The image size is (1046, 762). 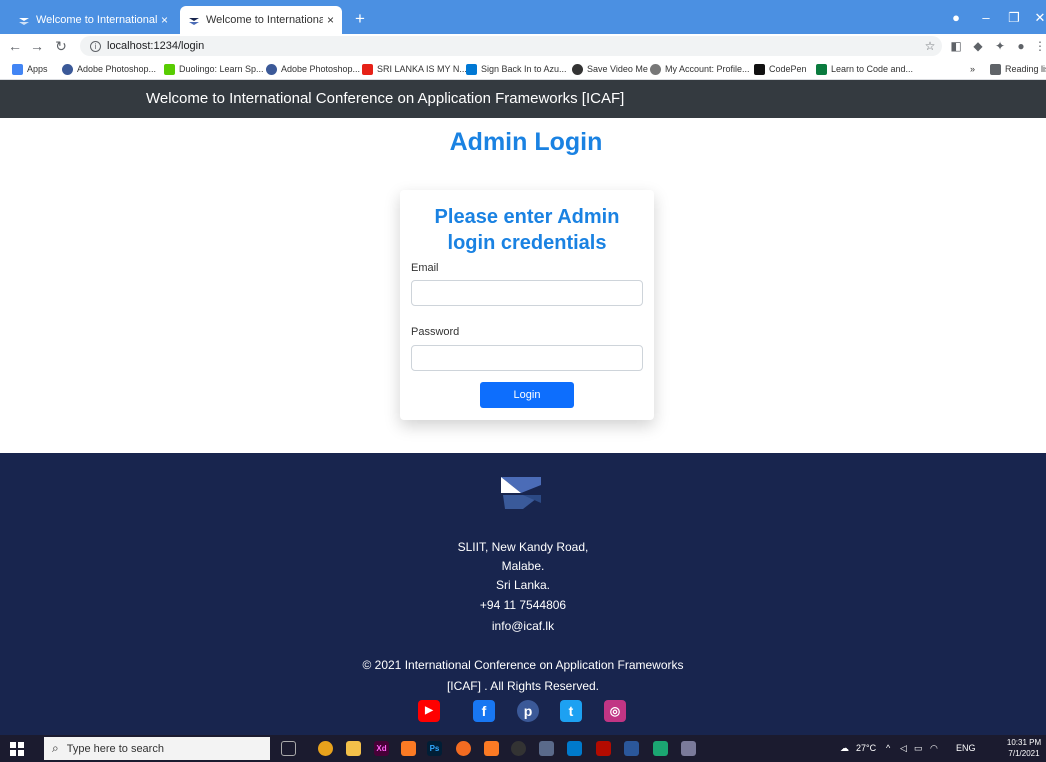 What do you see at coordinates (610, 69) in the screenshot?
I see `bookmark-item: Save Video Me` at bounding box center [610, 69].